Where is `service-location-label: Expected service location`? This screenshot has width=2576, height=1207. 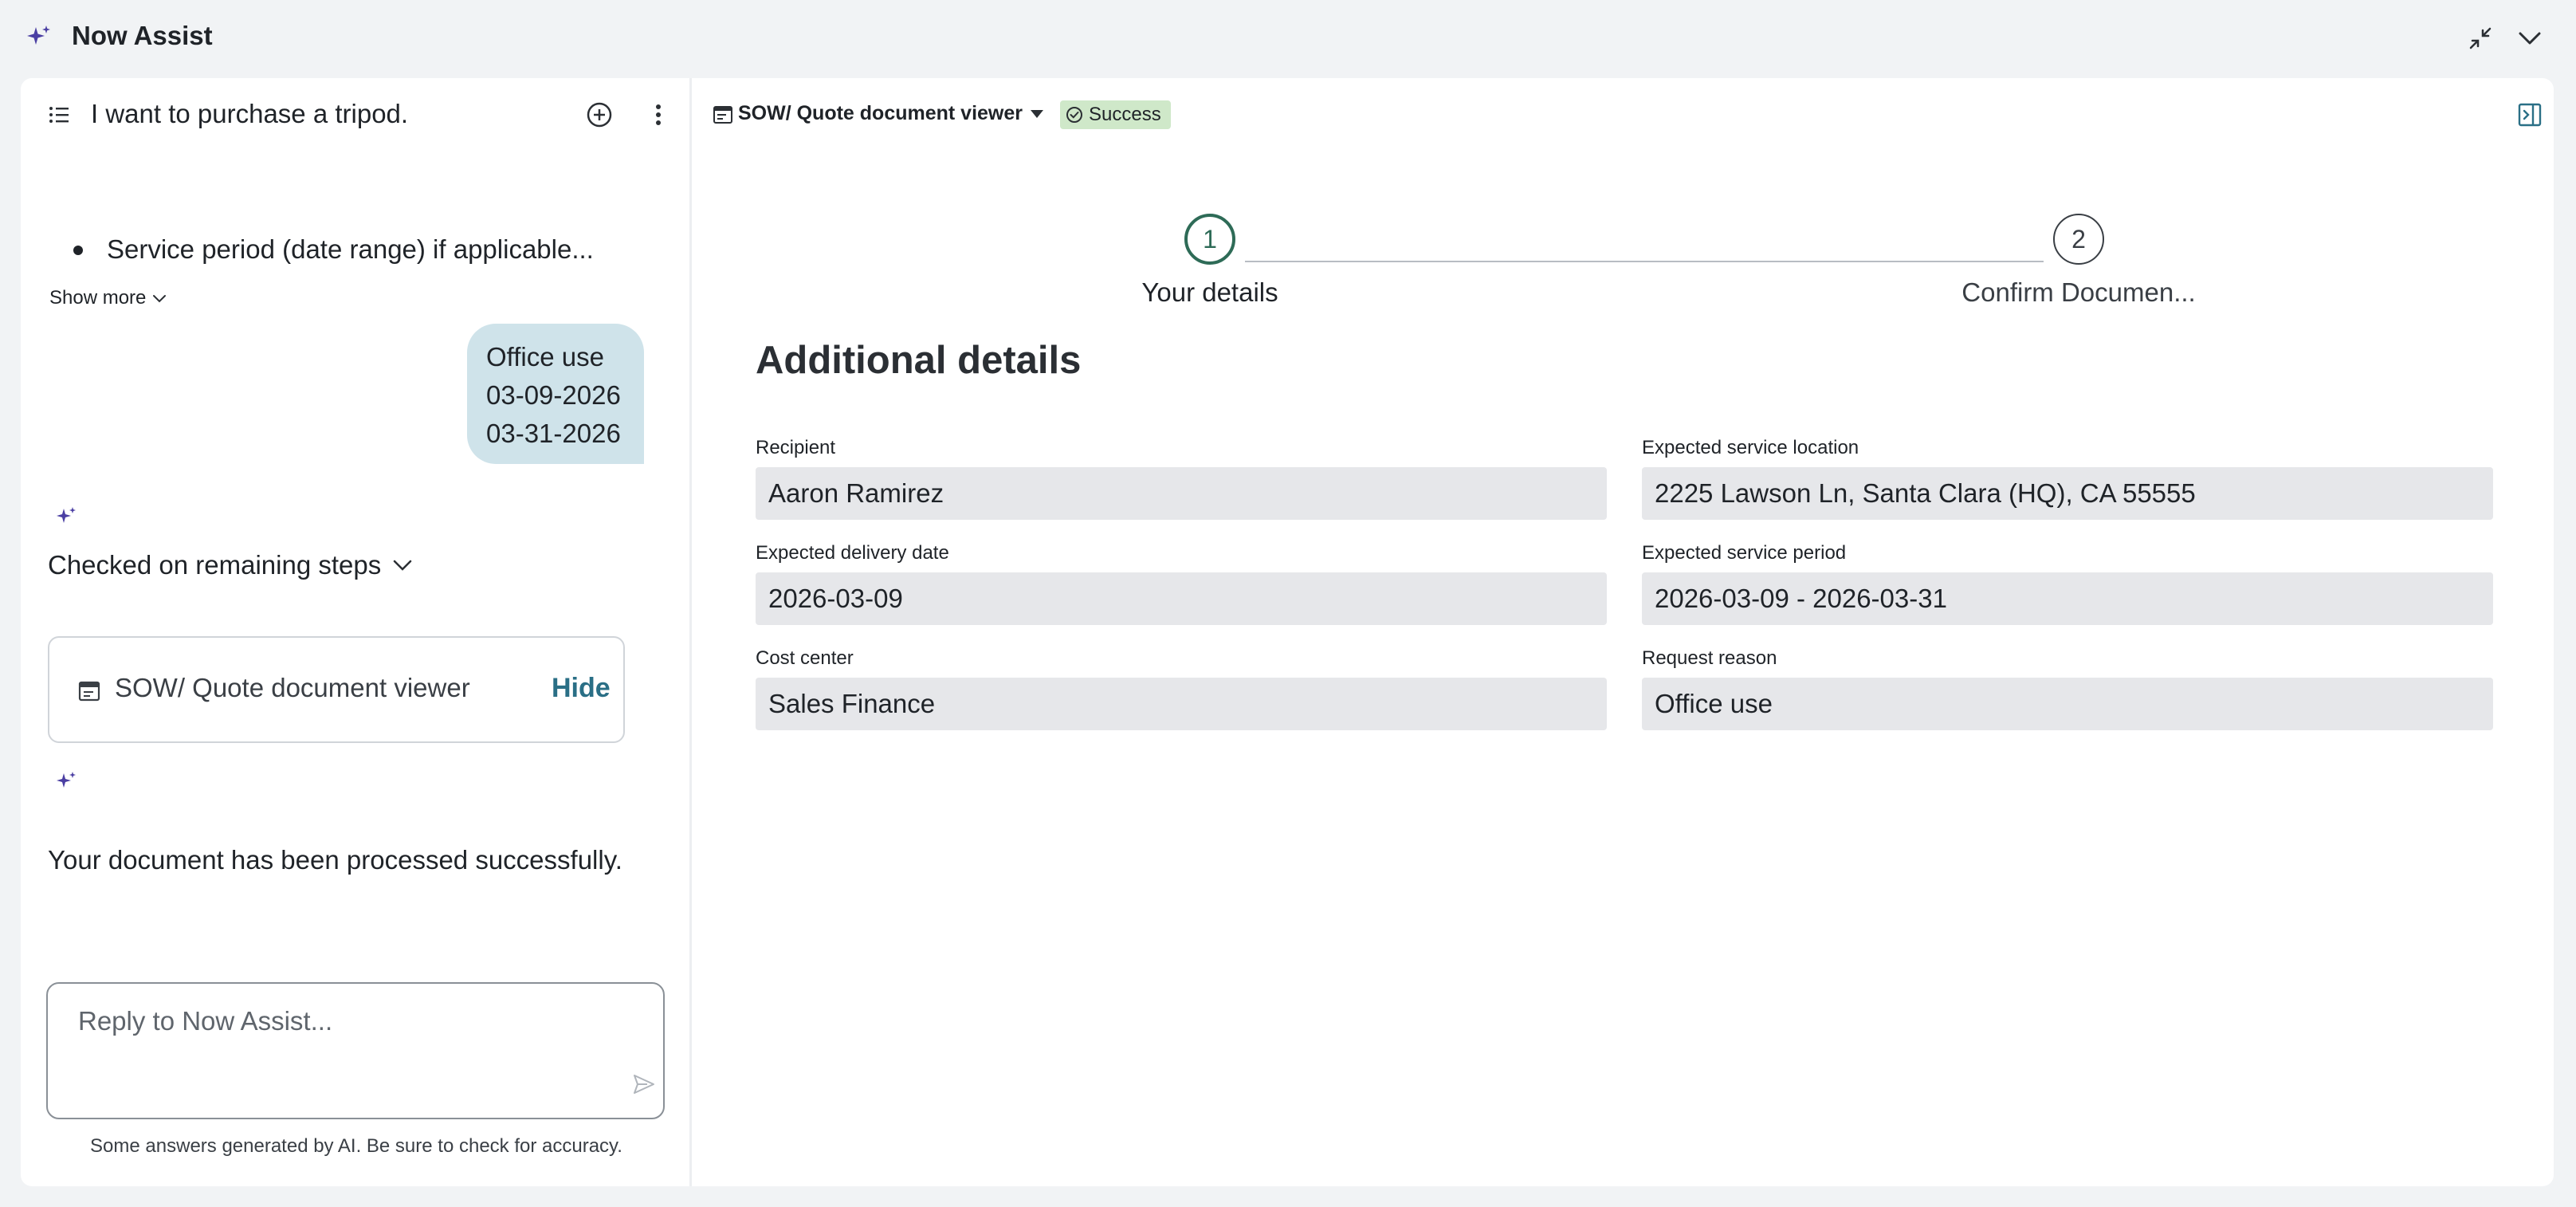 service-location-label: Expected service location is located at coordinates (1750, 447).